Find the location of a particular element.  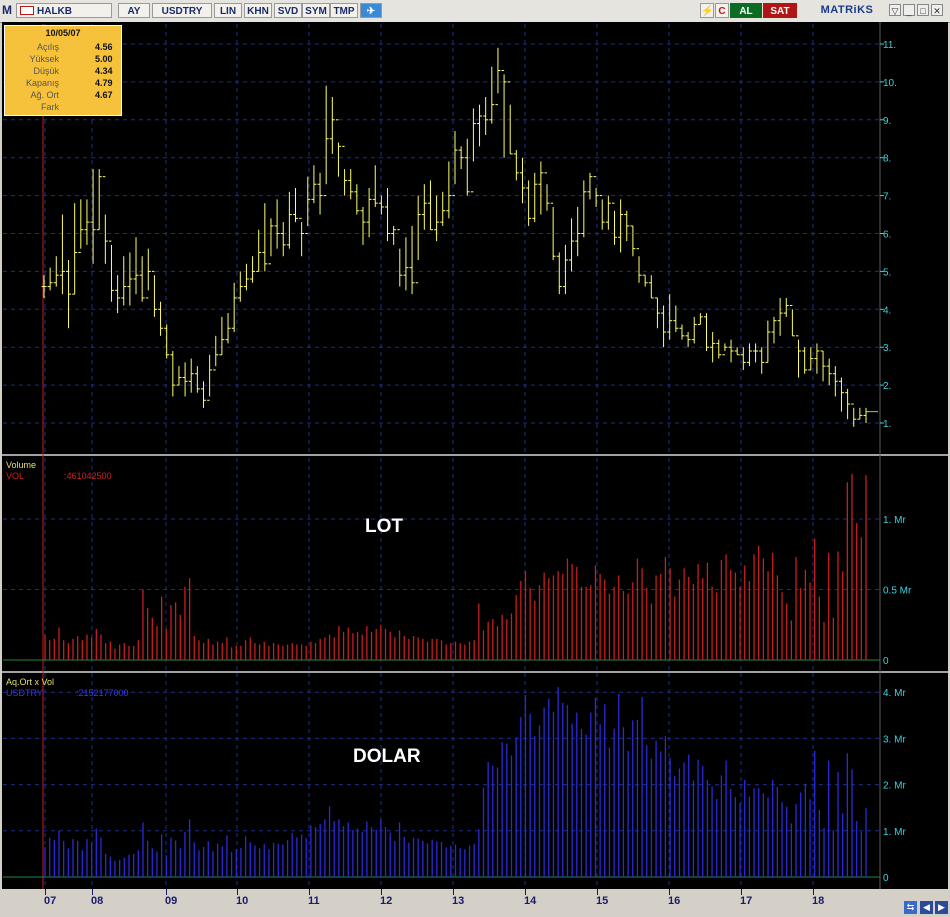

maximize-icon: □ is located at coordinates (923, 10).